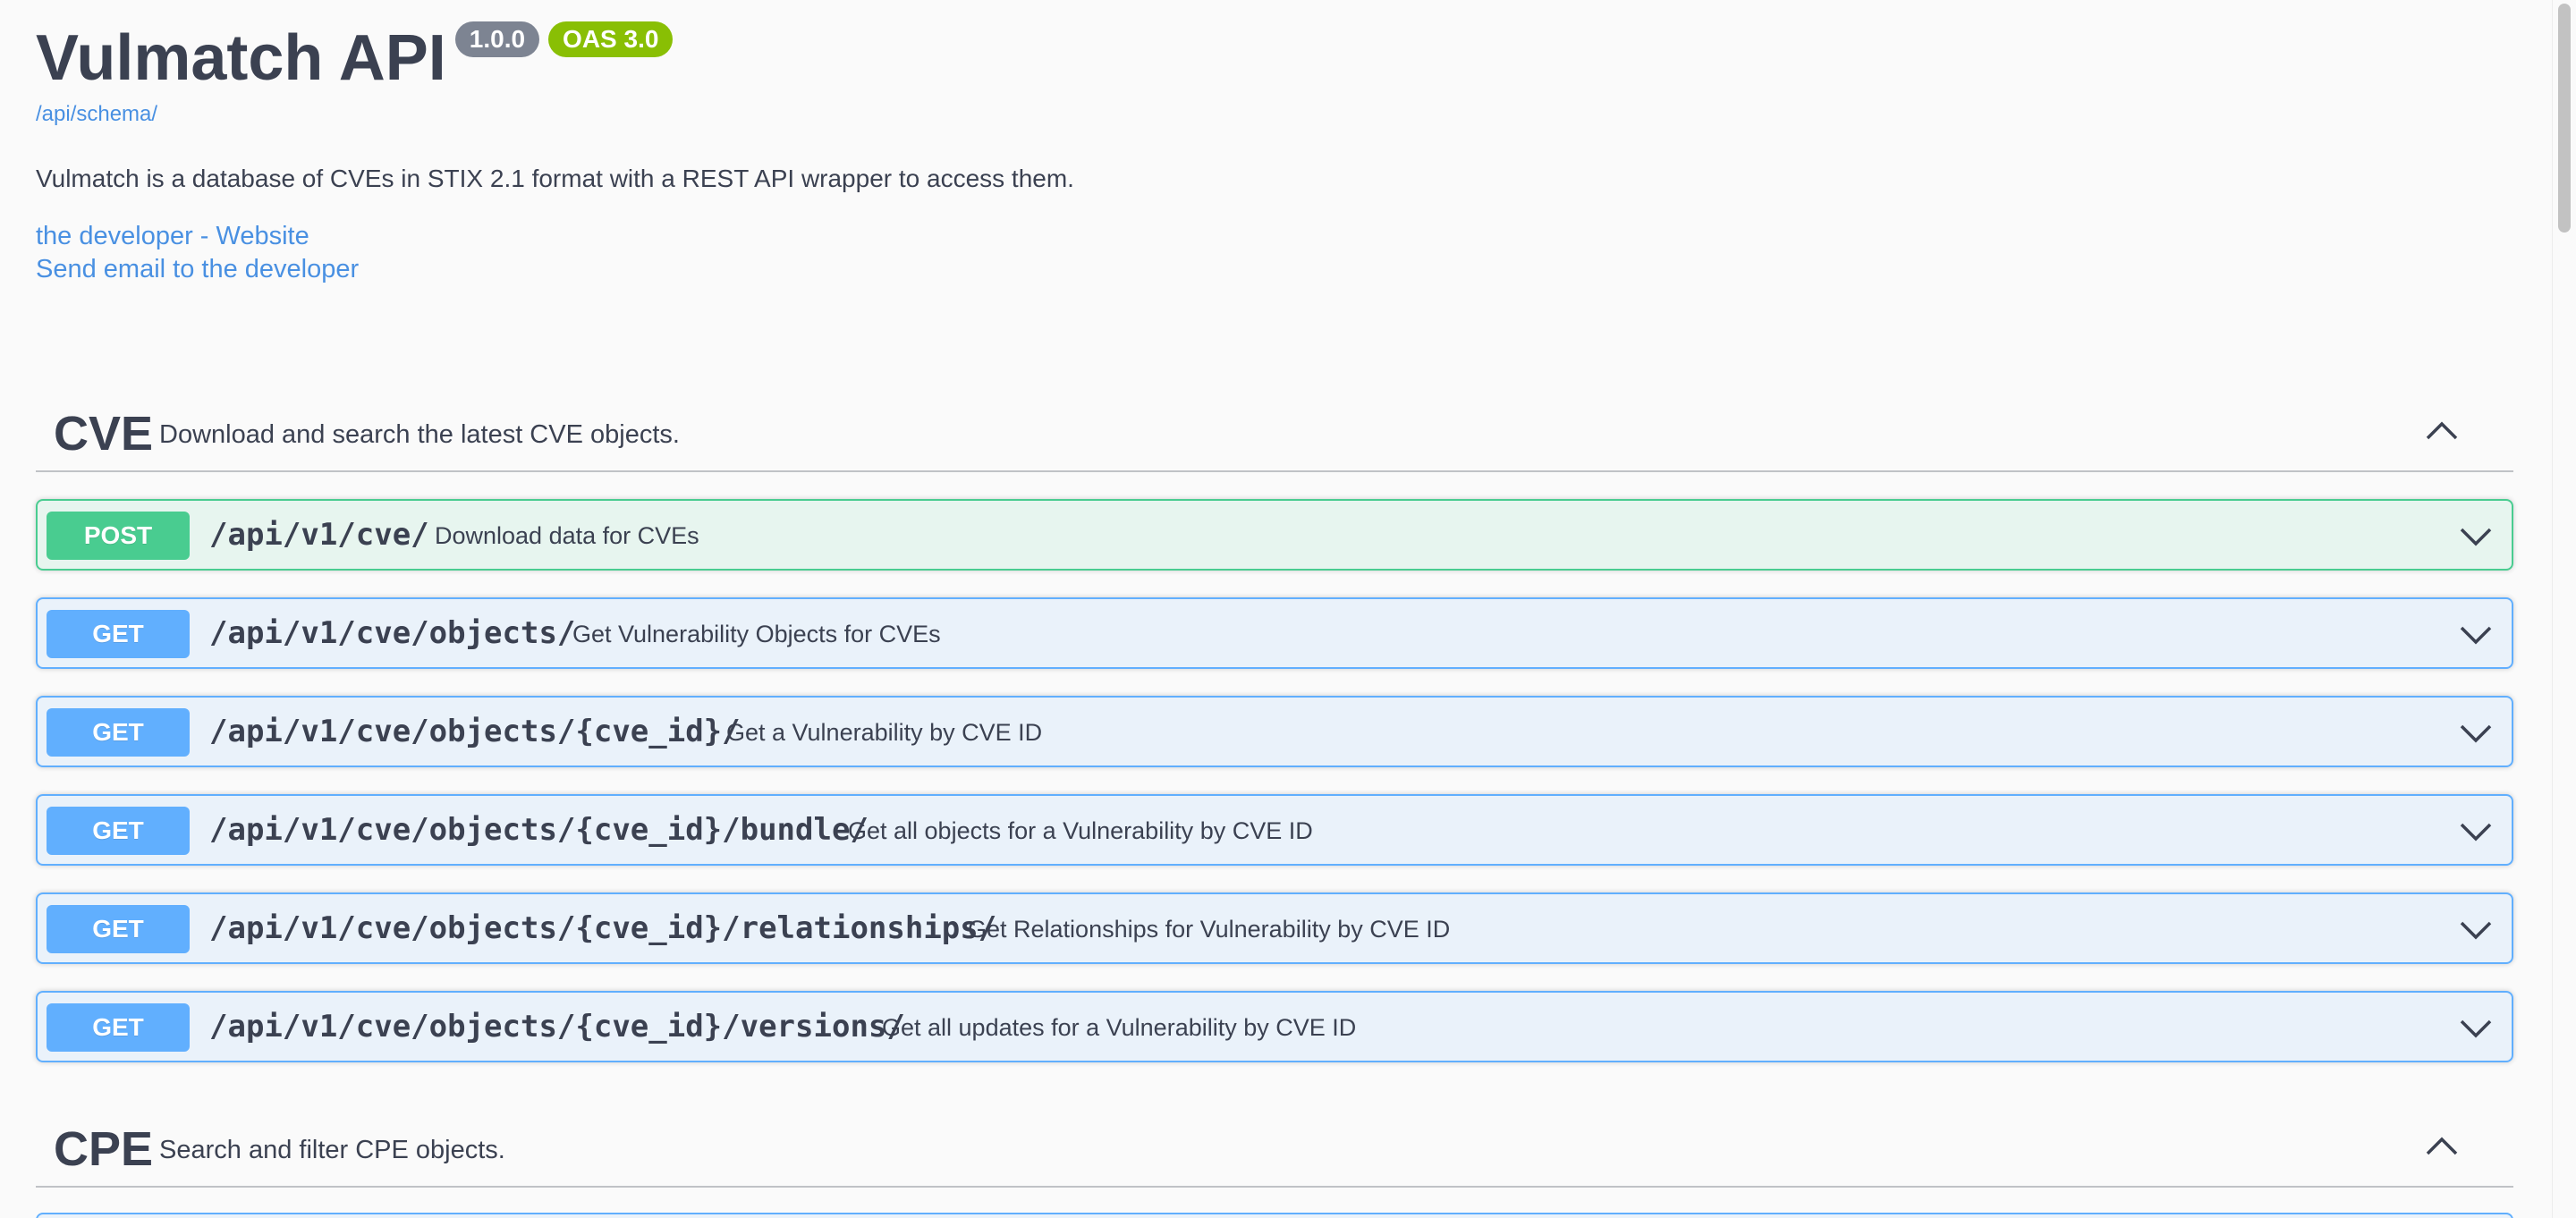 The image size is (2576, 1218). Describe the element at coordinates (332, 1150) in the screenshot. I see `tag-description: Search and filter CPE objects.` at that location.